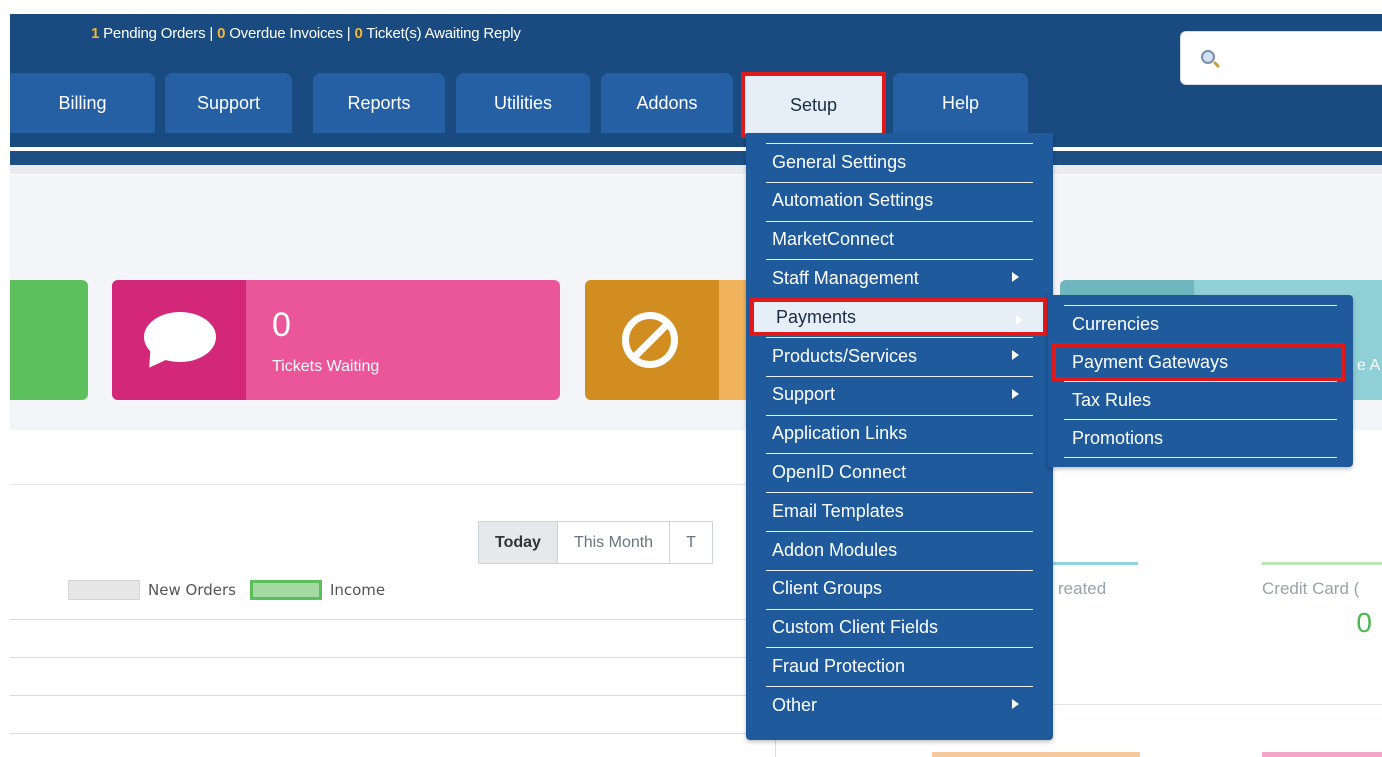 This screenshot has height=757, width=1382. What do you see at coordinates (696, 169) in the screenshot?
I see `header-shadow` at bounding box center [696, 169].